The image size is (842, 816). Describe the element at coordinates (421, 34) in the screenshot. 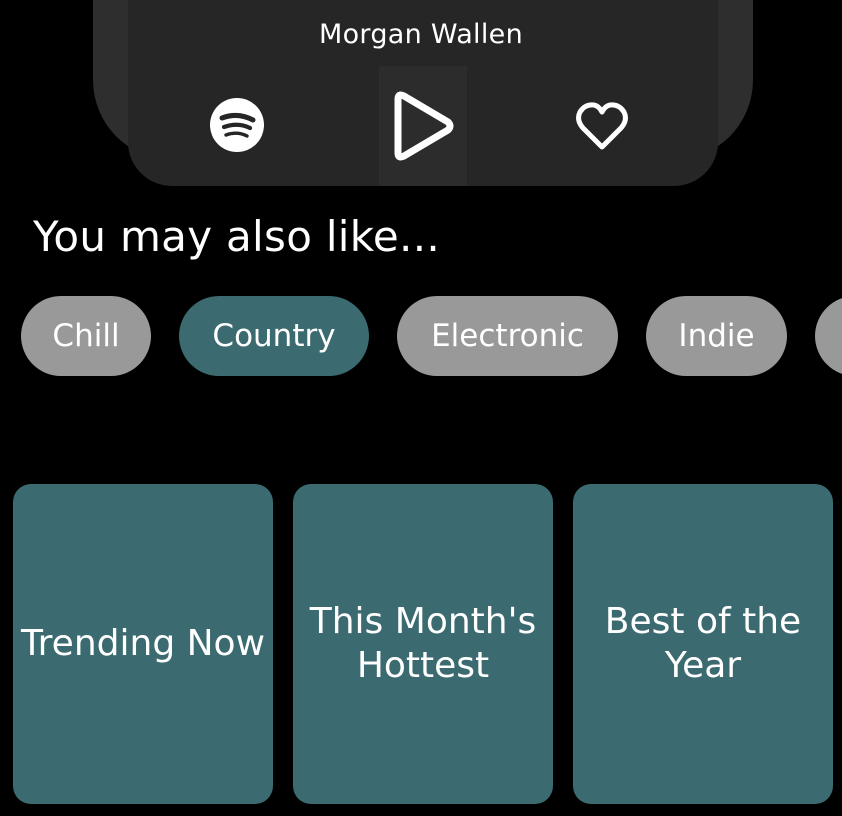

I see `artist-name: Morgan Wallen` at that location.